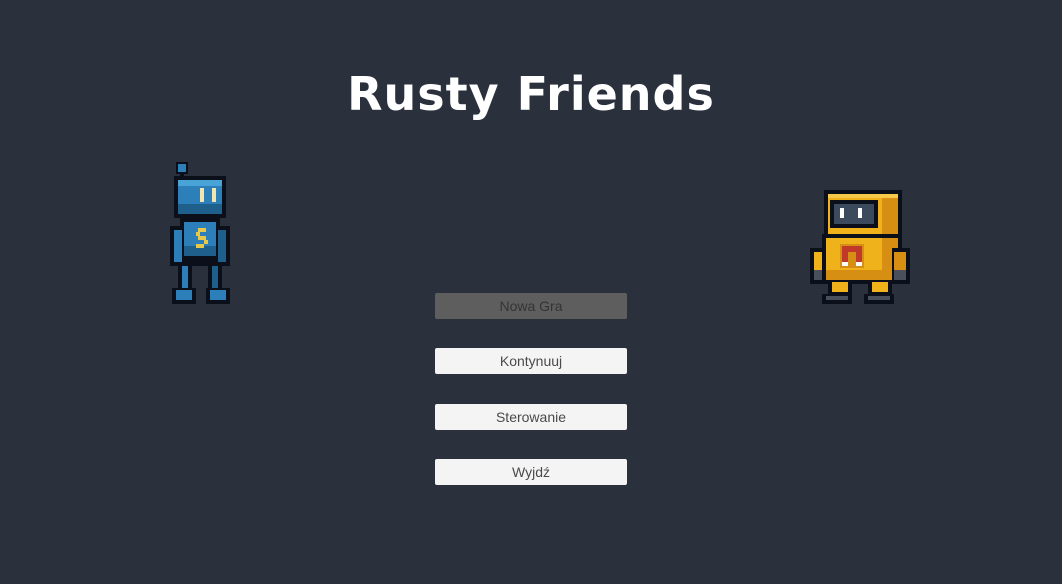 This screenshot has width=1062, height=584. What do you see at coordinates (531, 94) in the screenshot?
I see `game-title: Rusty Friends` at bounding box center [531, 94].